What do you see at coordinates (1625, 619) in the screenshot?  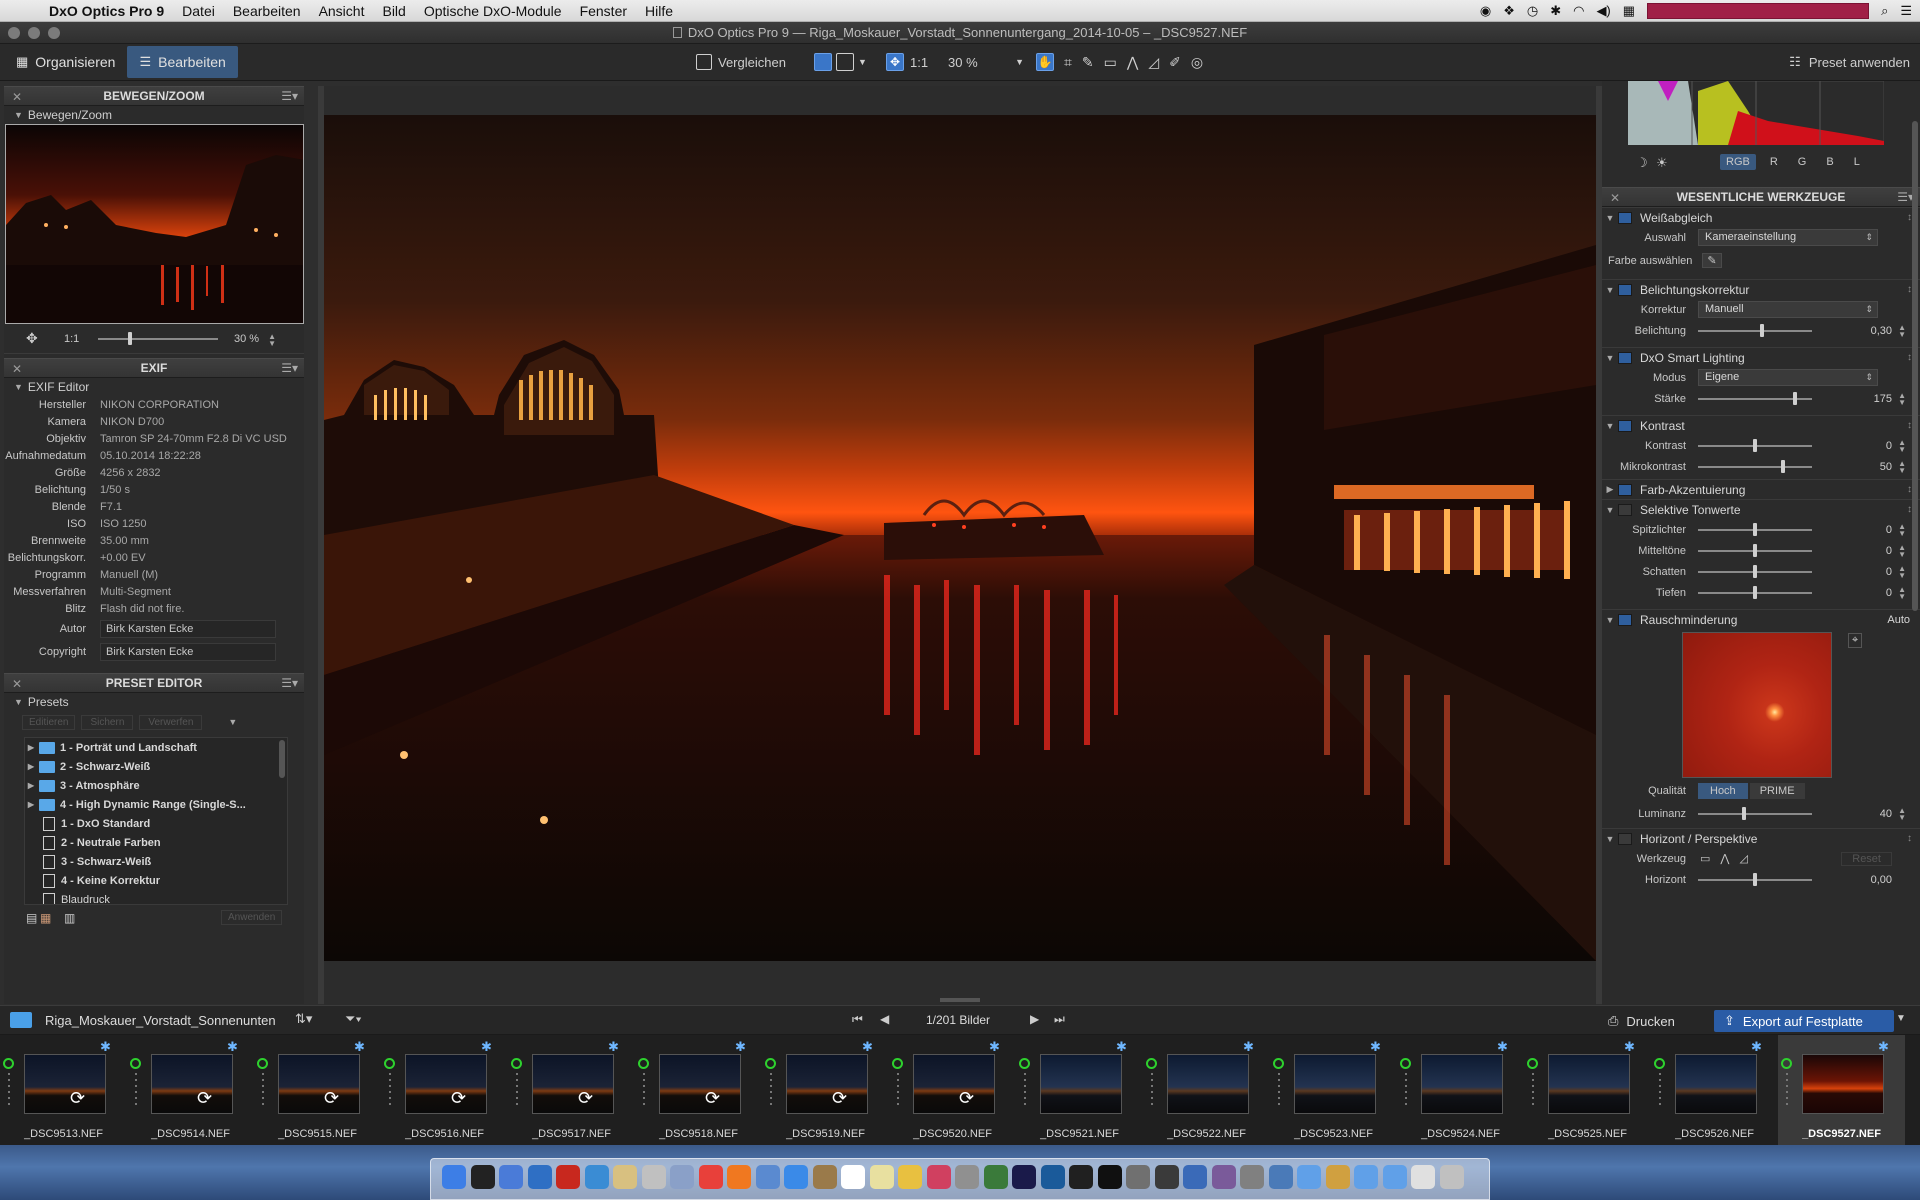 I see `noise-toggle` at bounding box center [1625, 619].